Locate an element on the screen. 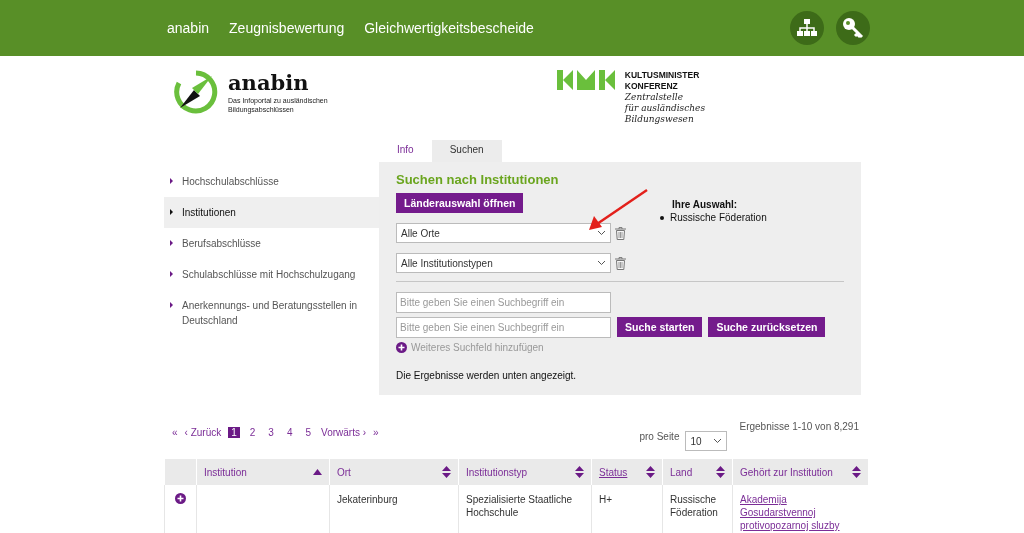 This screenshot has height=533, width=1024. sort-ascending-icon is located at coordinates (317, 472).